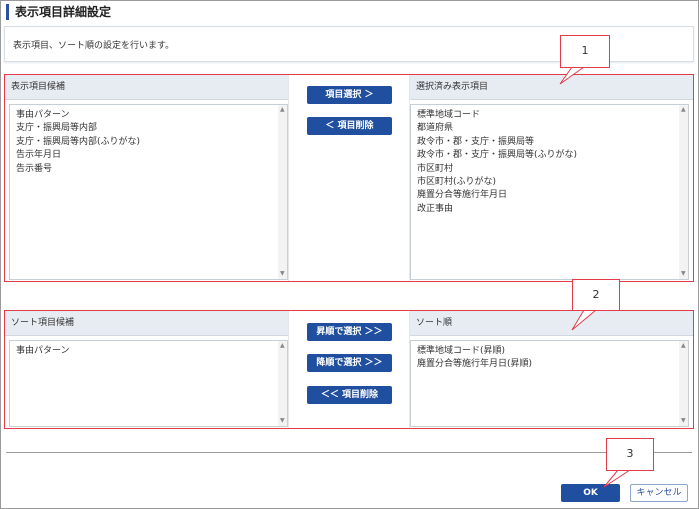 This screenshot has height=509, width=699. I want to click on page-title: 表示項目詳細設定, so click(58, 12).